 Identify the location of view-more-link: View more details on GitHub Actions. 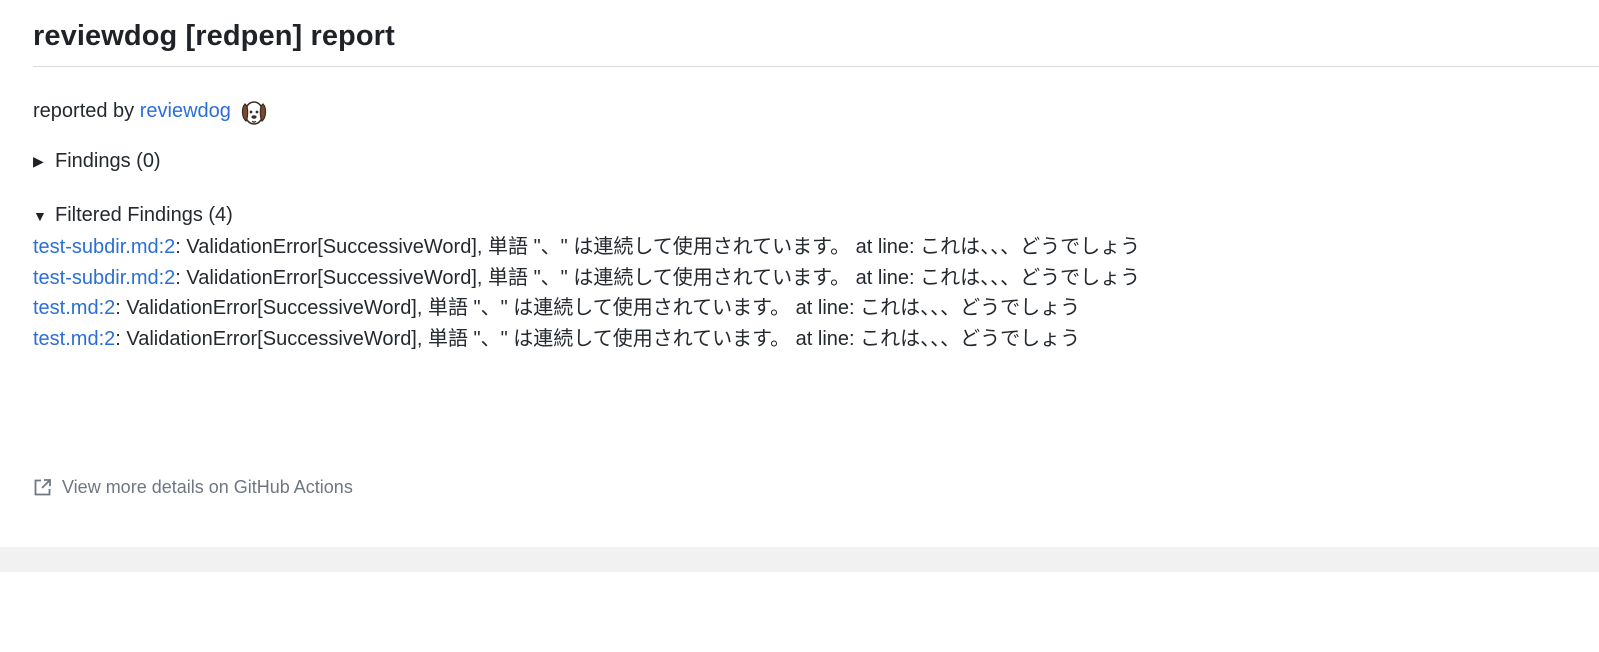
(193, 487).